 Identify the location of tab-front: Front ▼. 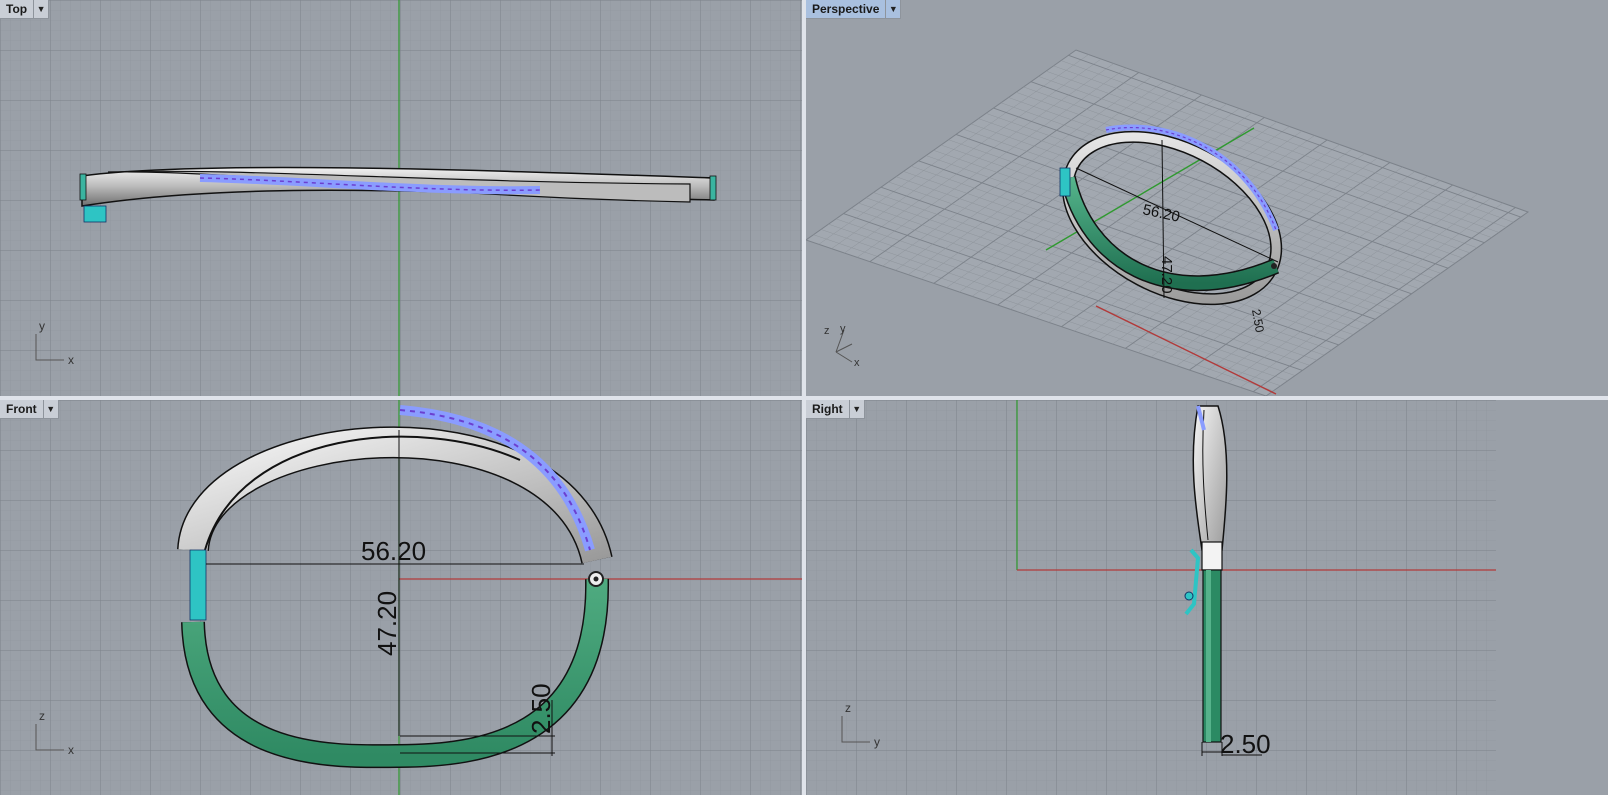
(29, 409).